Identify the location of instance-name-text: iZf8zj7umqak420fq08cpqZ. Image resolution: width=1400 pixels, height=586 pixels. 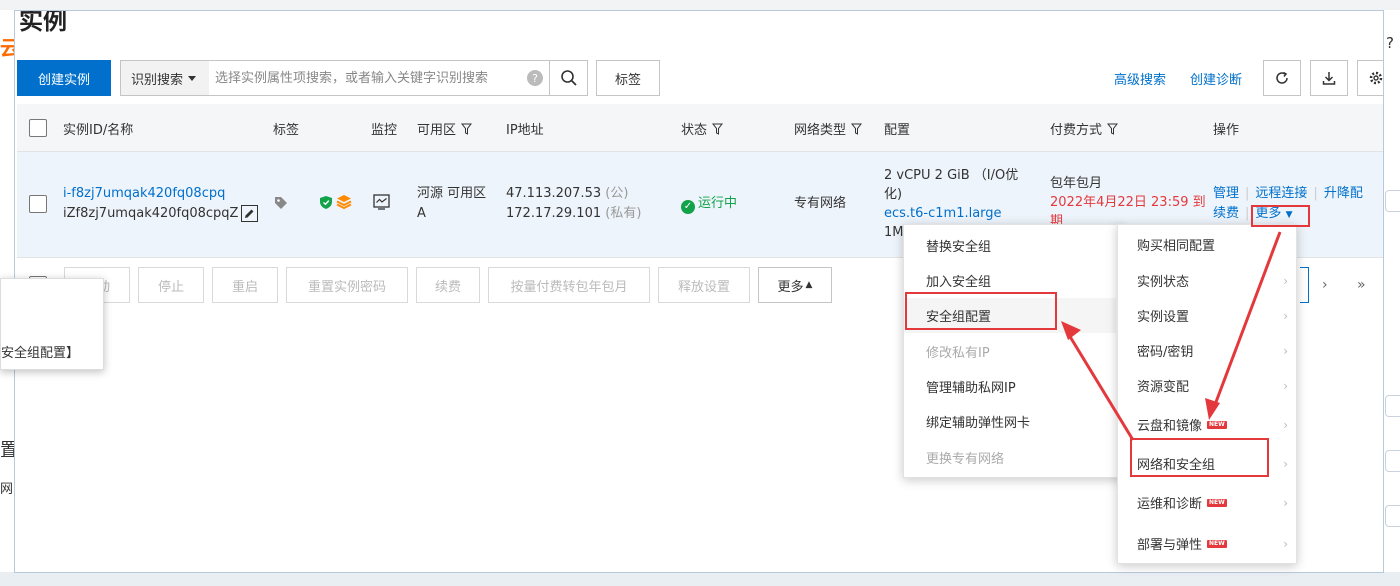
(151, 213).